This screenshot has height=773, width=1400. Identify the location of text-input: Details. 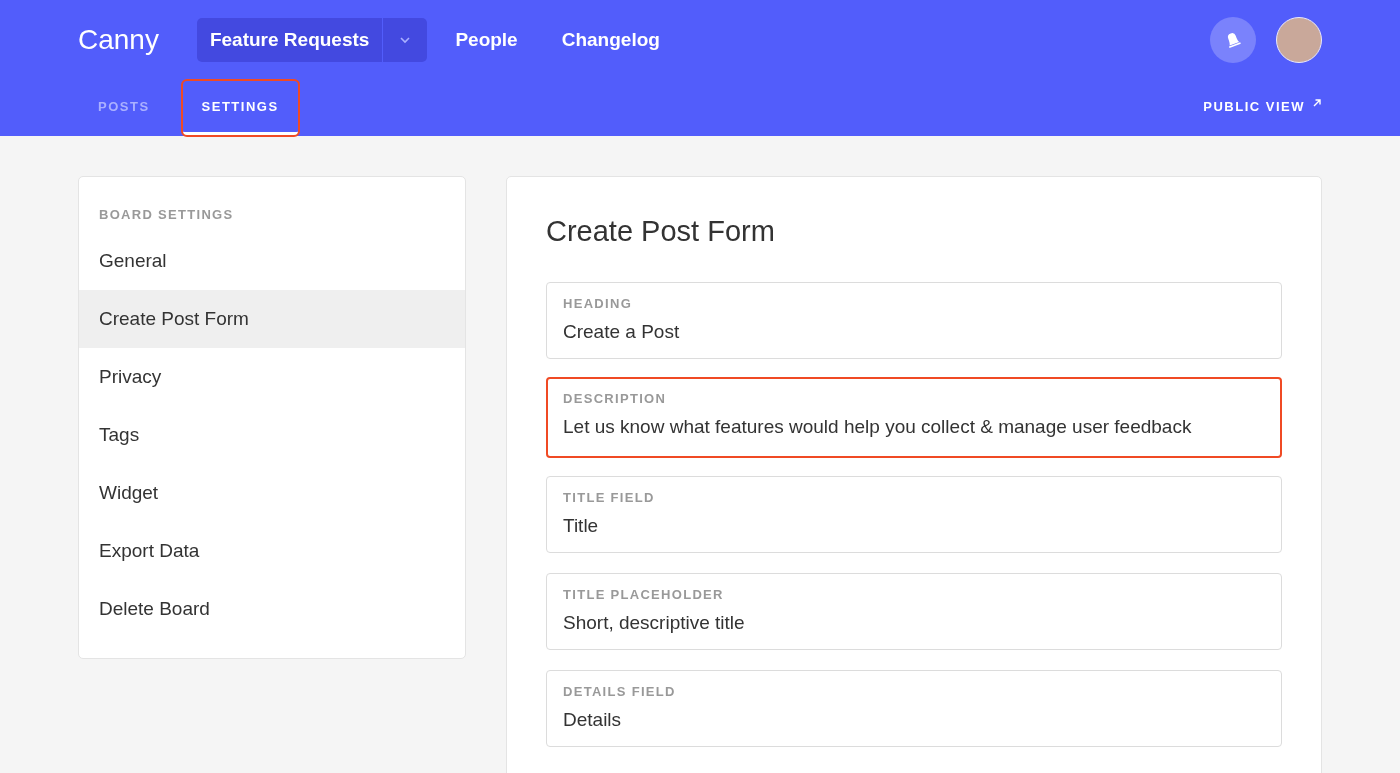
(914, 720).